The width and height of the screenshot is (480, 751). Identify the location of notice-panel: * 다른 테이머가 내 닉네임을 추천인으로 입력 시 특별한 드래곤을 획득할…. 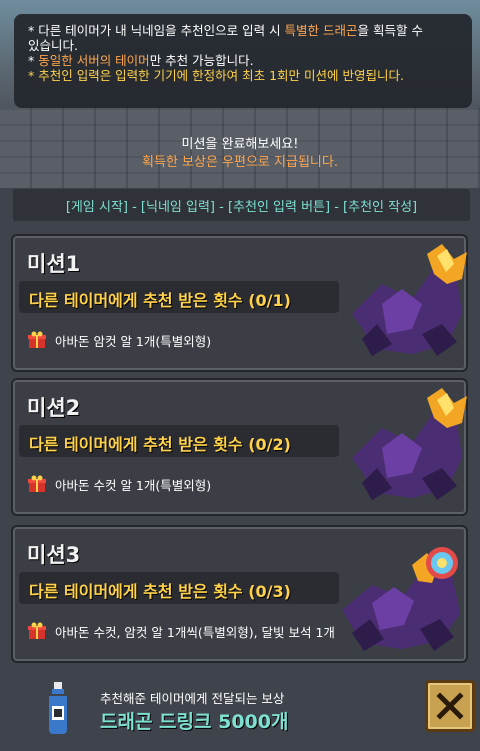
(243, 61).